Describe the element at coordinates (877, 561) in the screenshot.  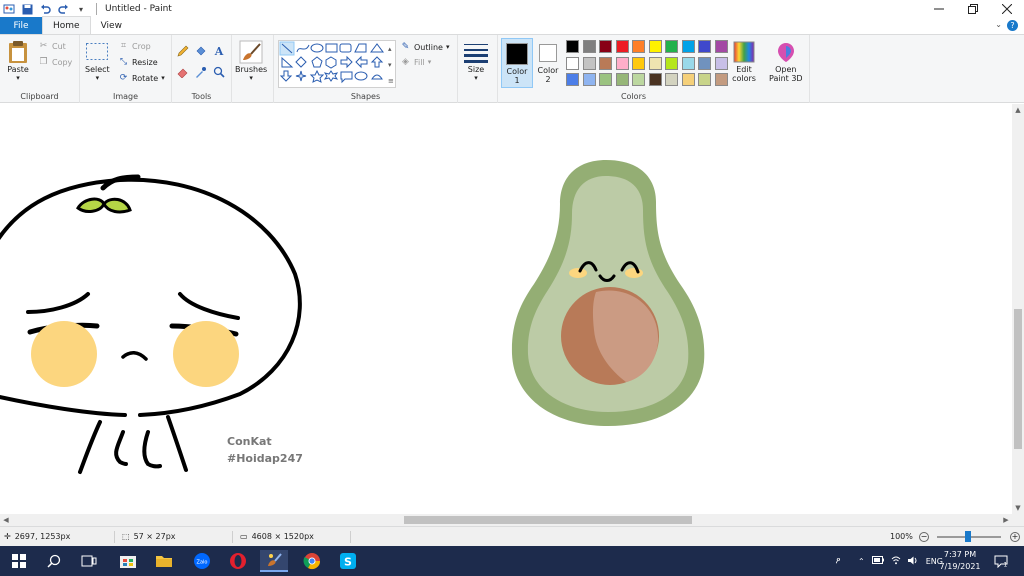
I see `battery-icon` at that location.